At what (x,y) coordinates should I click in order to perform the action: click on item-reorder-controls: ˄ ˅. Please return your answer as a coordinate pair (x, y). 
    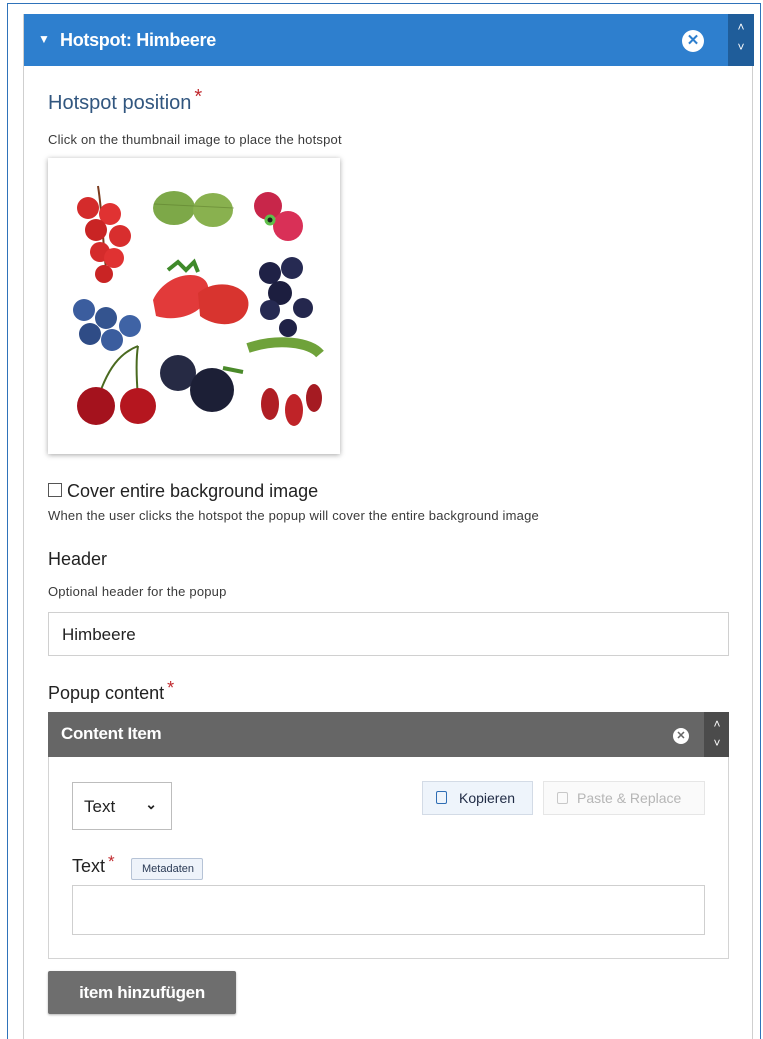
    Looking at the image, I should click on (716, 734).